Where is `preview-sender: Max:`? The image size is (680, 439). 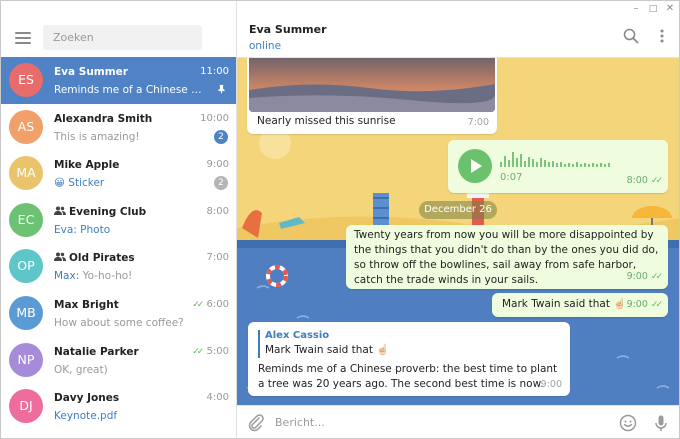
preview-sender: Max: is located at coordinates (67, 276).